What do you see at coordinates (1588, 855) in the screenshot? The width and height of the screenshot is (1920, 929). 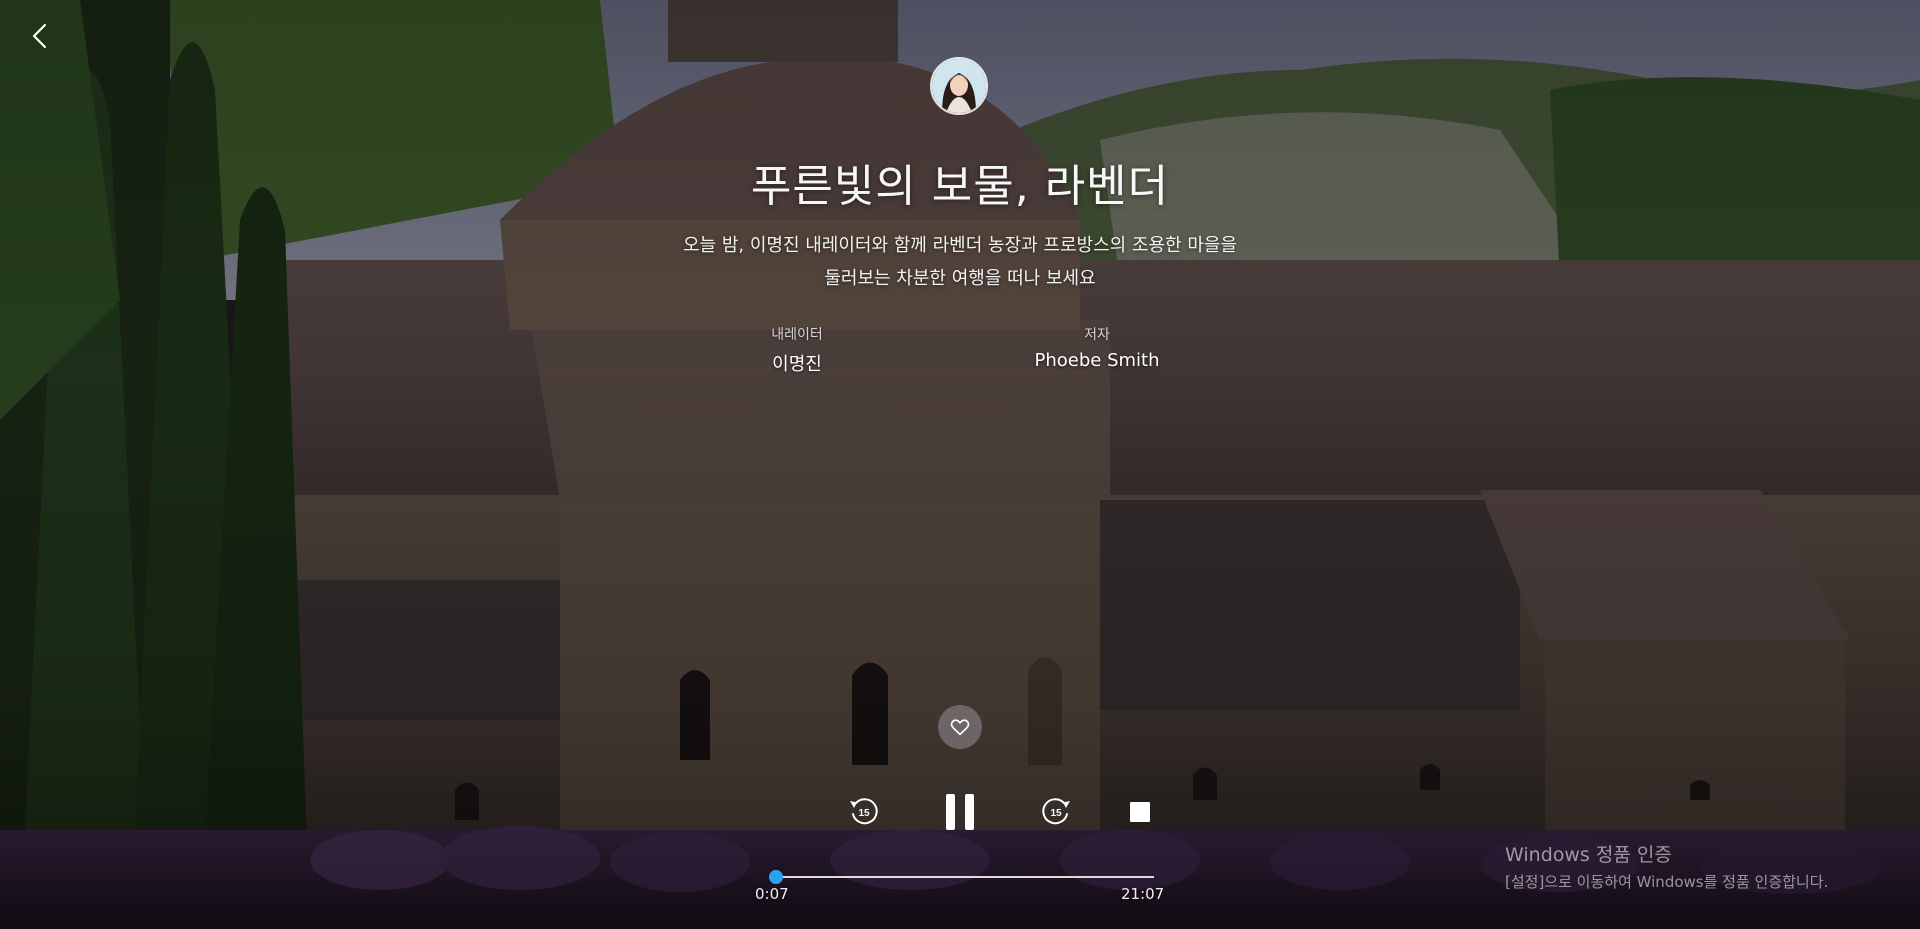 I see `watermark-title: Windows 정품 인증` at bounding box center [1588, 855].